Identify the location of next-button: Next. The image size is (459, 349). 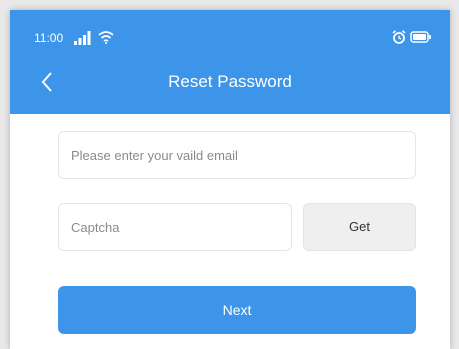
(237, 310).